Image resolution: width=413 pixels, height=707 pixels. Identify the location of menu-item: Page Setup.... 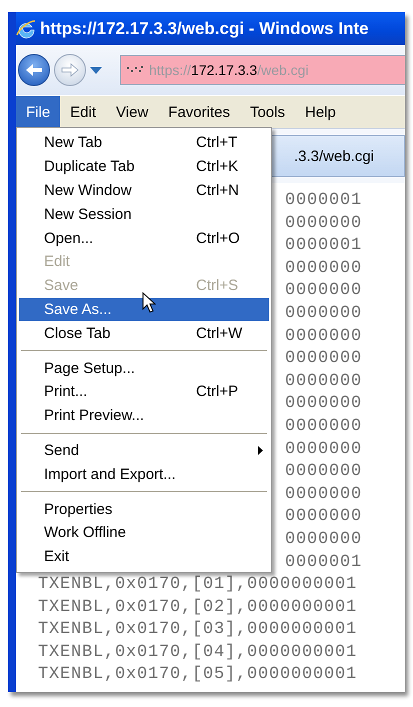
(144, 368).